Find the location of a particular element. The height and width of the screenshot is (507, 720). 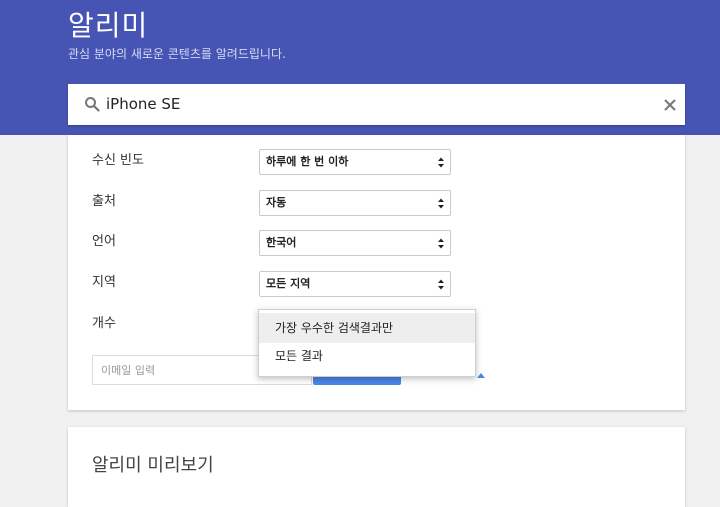

search-icon is located at coordinates (92, 104).